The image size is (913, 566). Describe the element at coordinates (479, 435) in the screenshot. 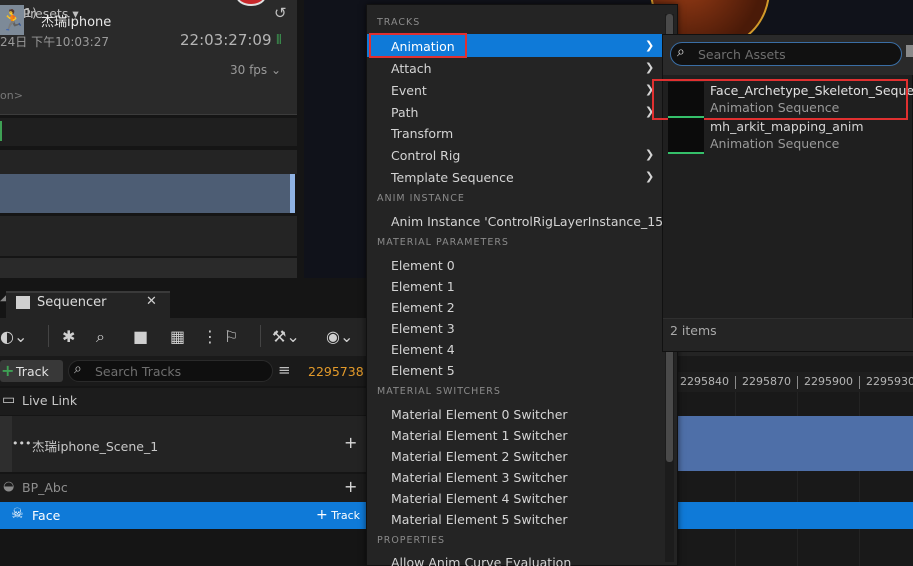

I see `menu-item-material-switcher: Material Element 1 Switcher` at that location.